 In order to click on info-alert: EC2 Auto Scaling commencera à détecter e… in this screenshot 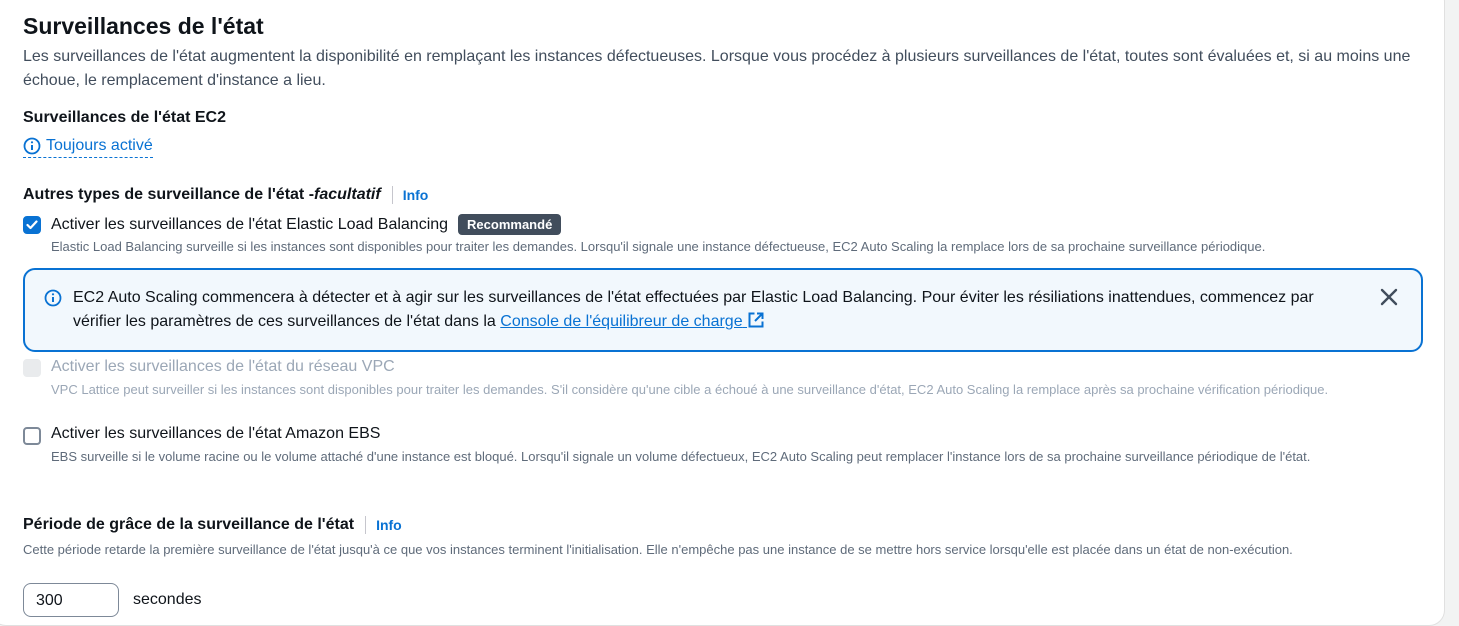, I will do `click(723, 310)`.